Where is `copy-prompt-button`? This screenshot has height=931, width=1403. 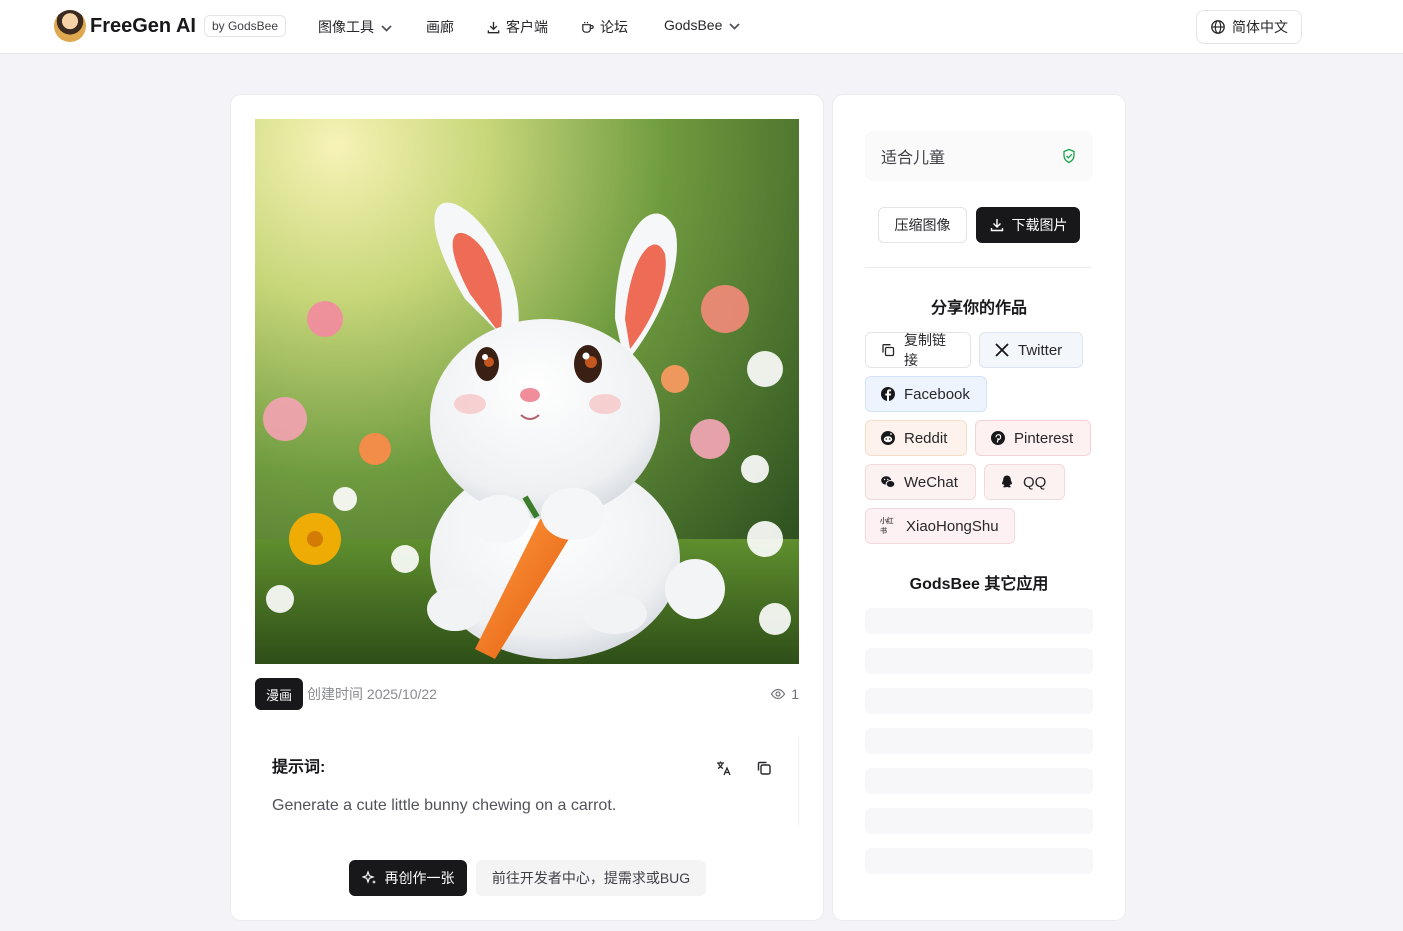
copy-prompt-button is located at coordinates (764, 768).